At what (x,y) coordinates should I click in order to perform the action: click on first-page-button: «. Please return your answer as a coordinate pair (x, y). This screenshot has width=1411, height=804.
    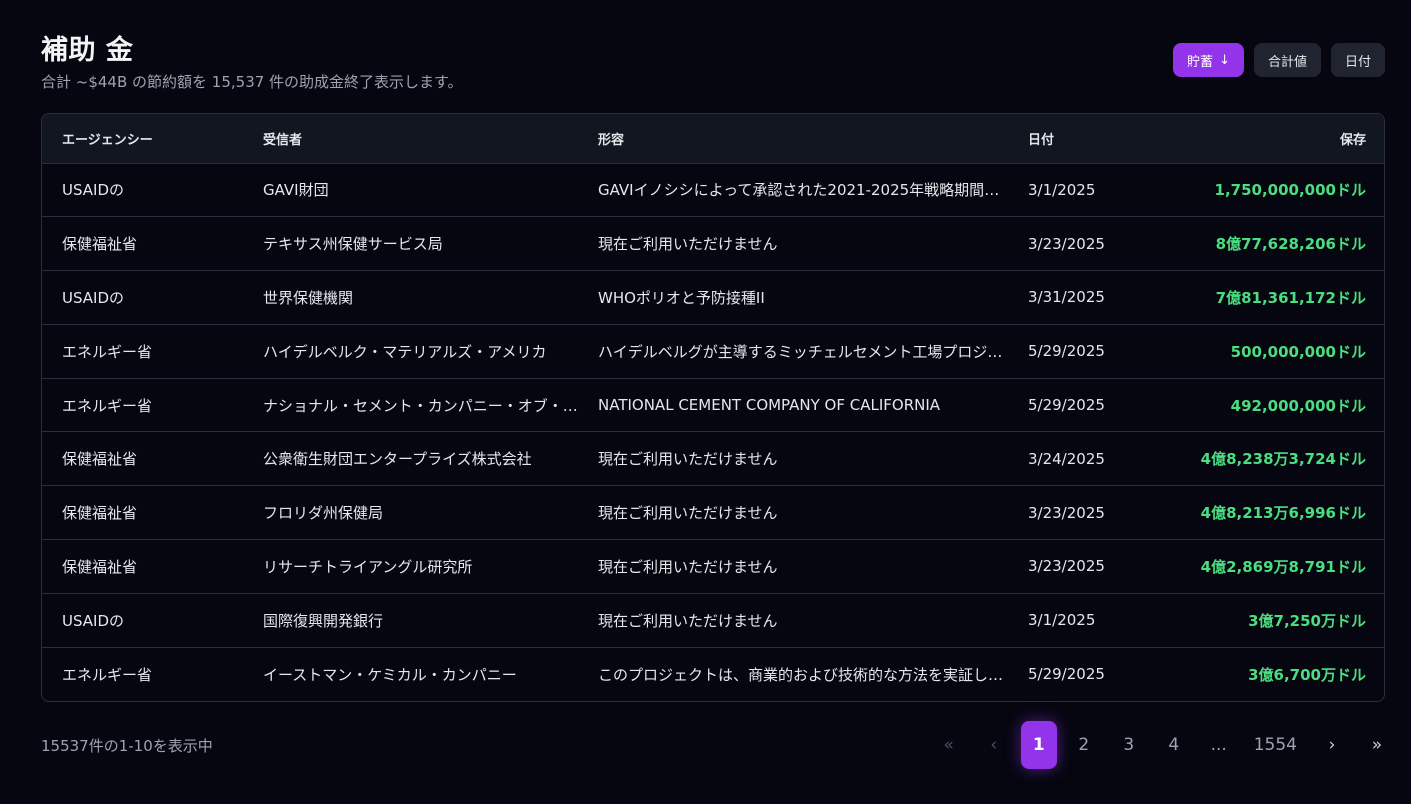
    Looking at the image, I should click on (949, 745).